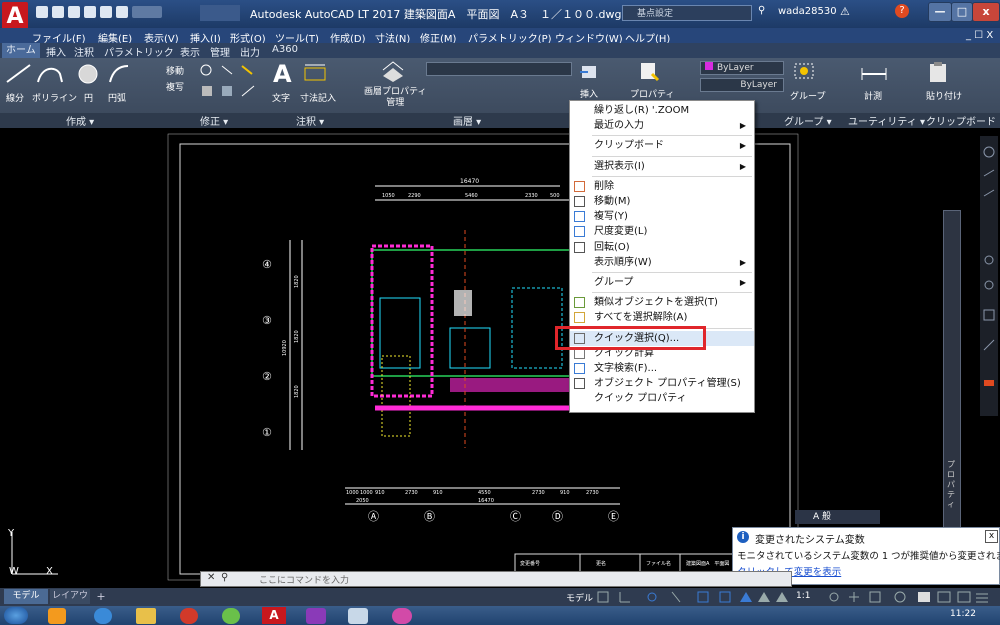 The image size is (1000, 625). I want to click on undo-icon, so click(122, 12).